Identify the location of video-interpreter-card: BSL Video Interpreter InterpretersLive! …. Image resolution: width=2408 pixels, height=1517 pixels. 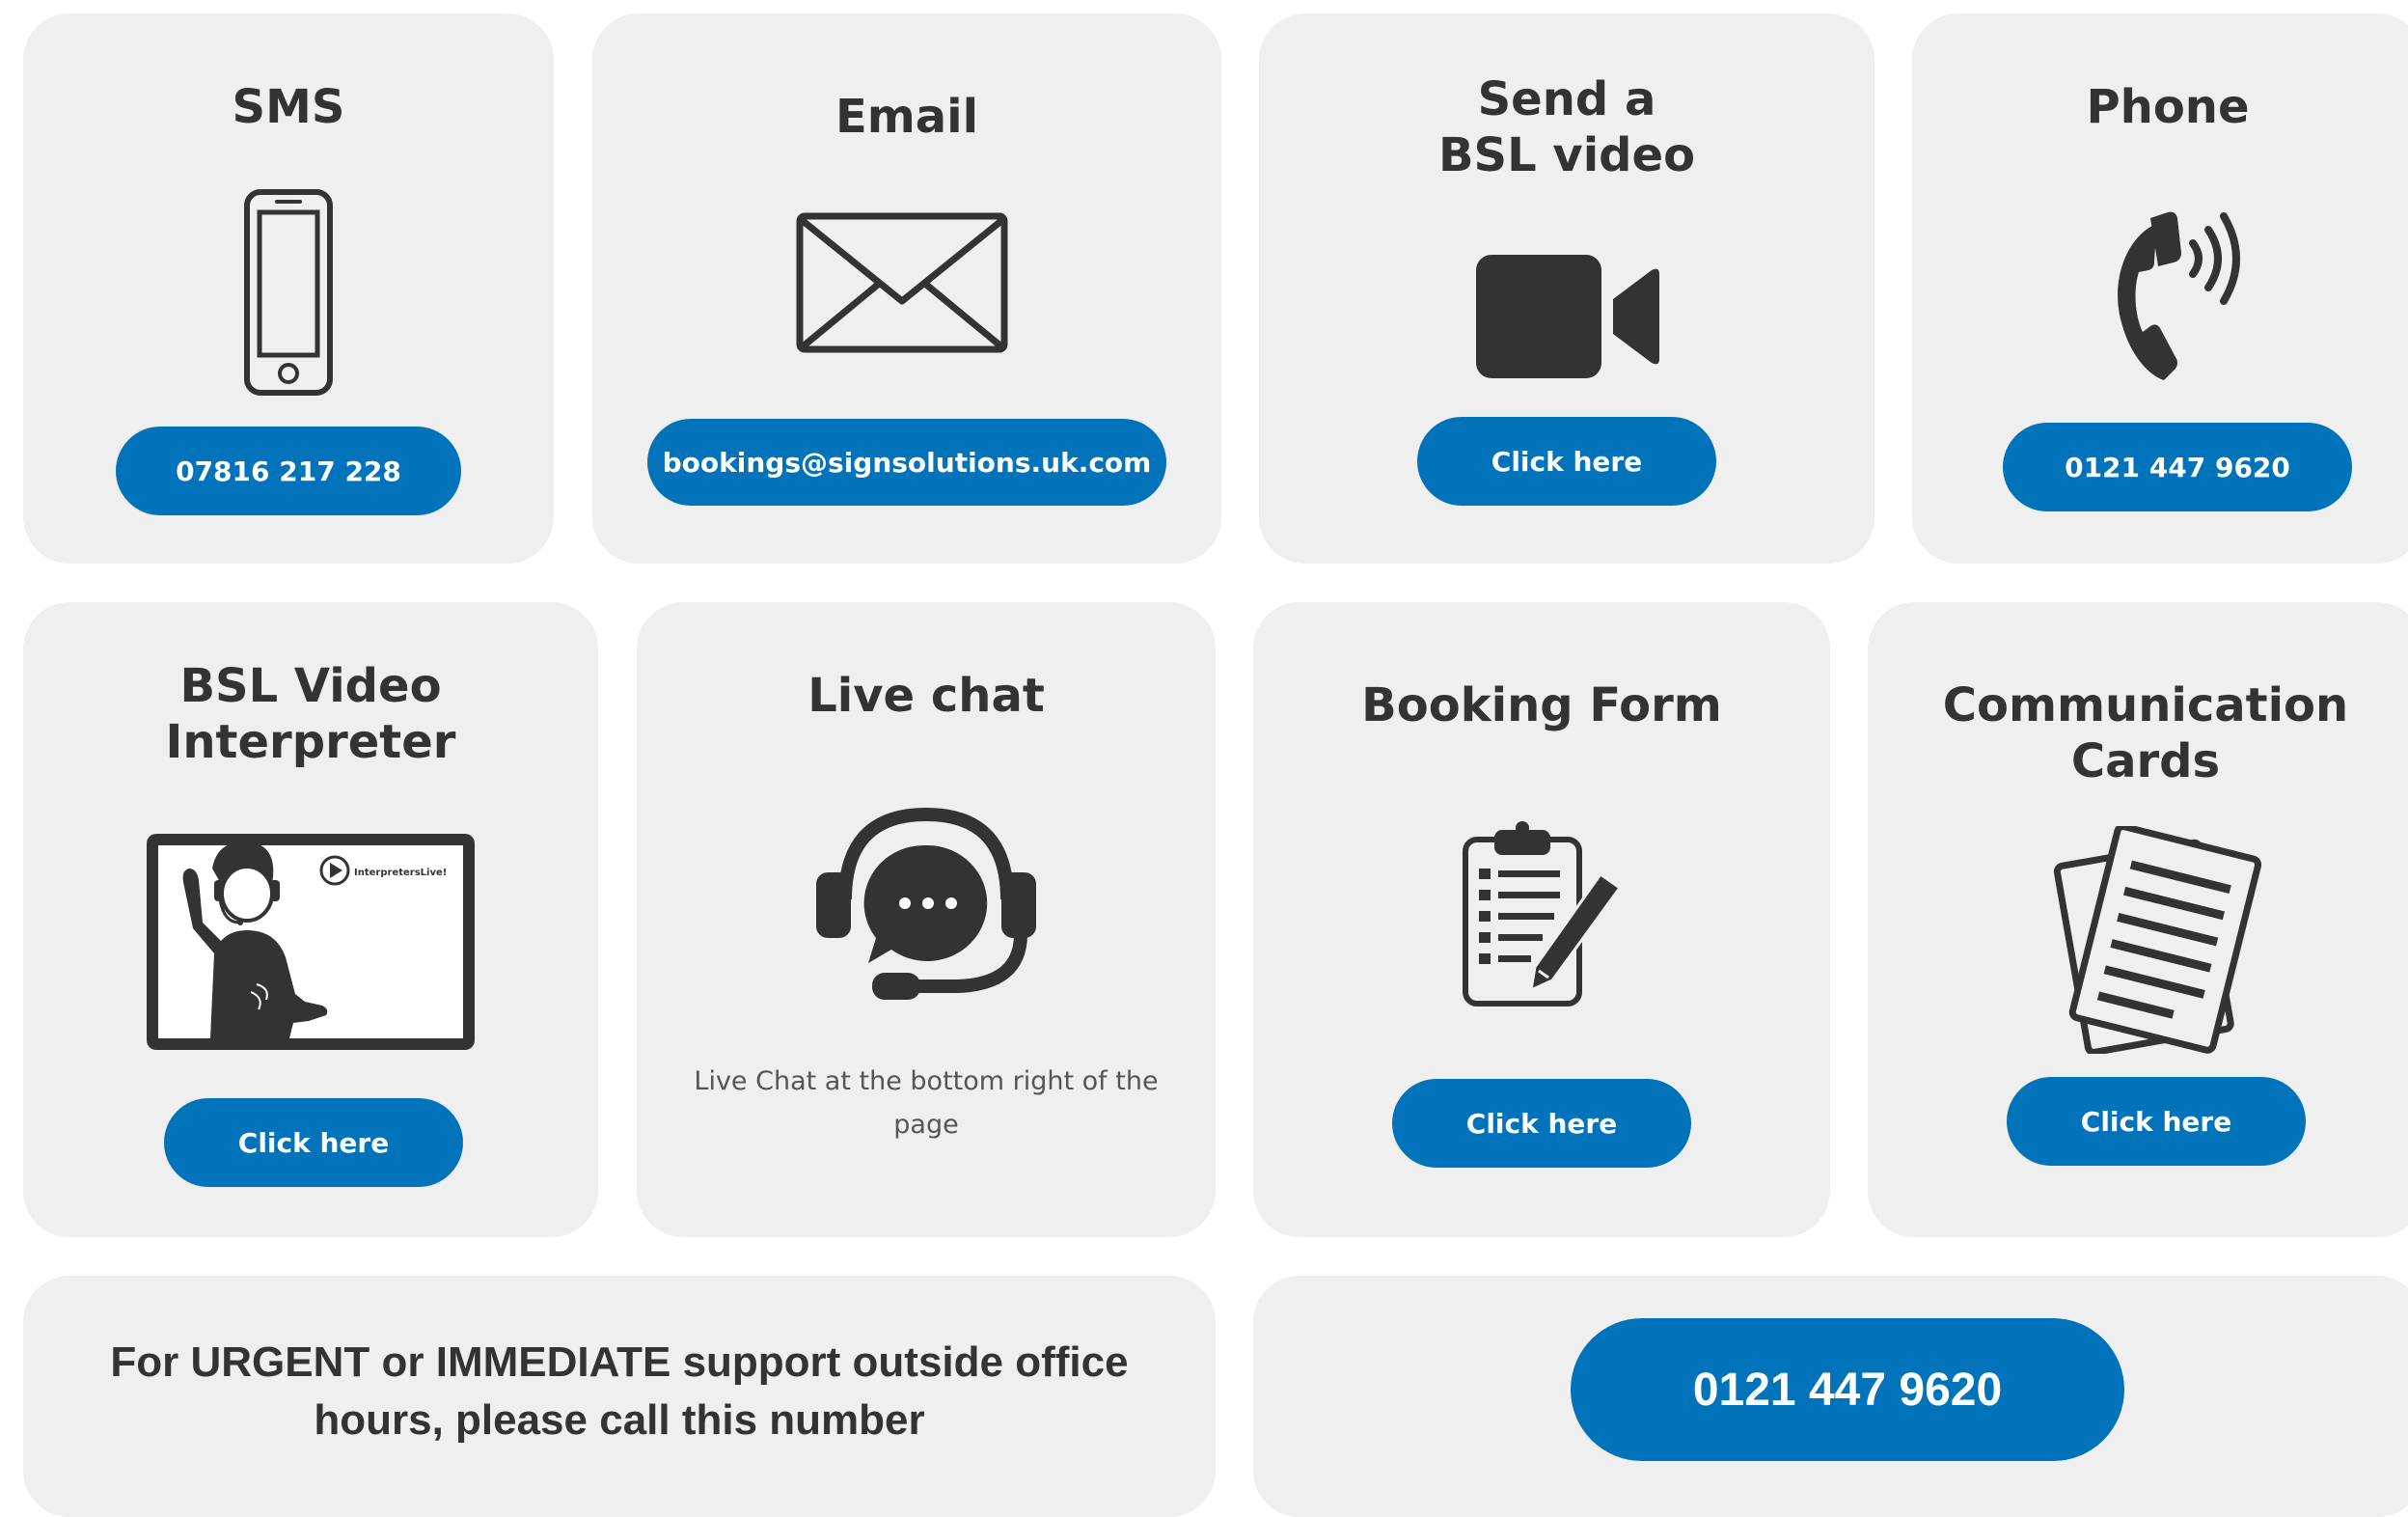
(310, 920).